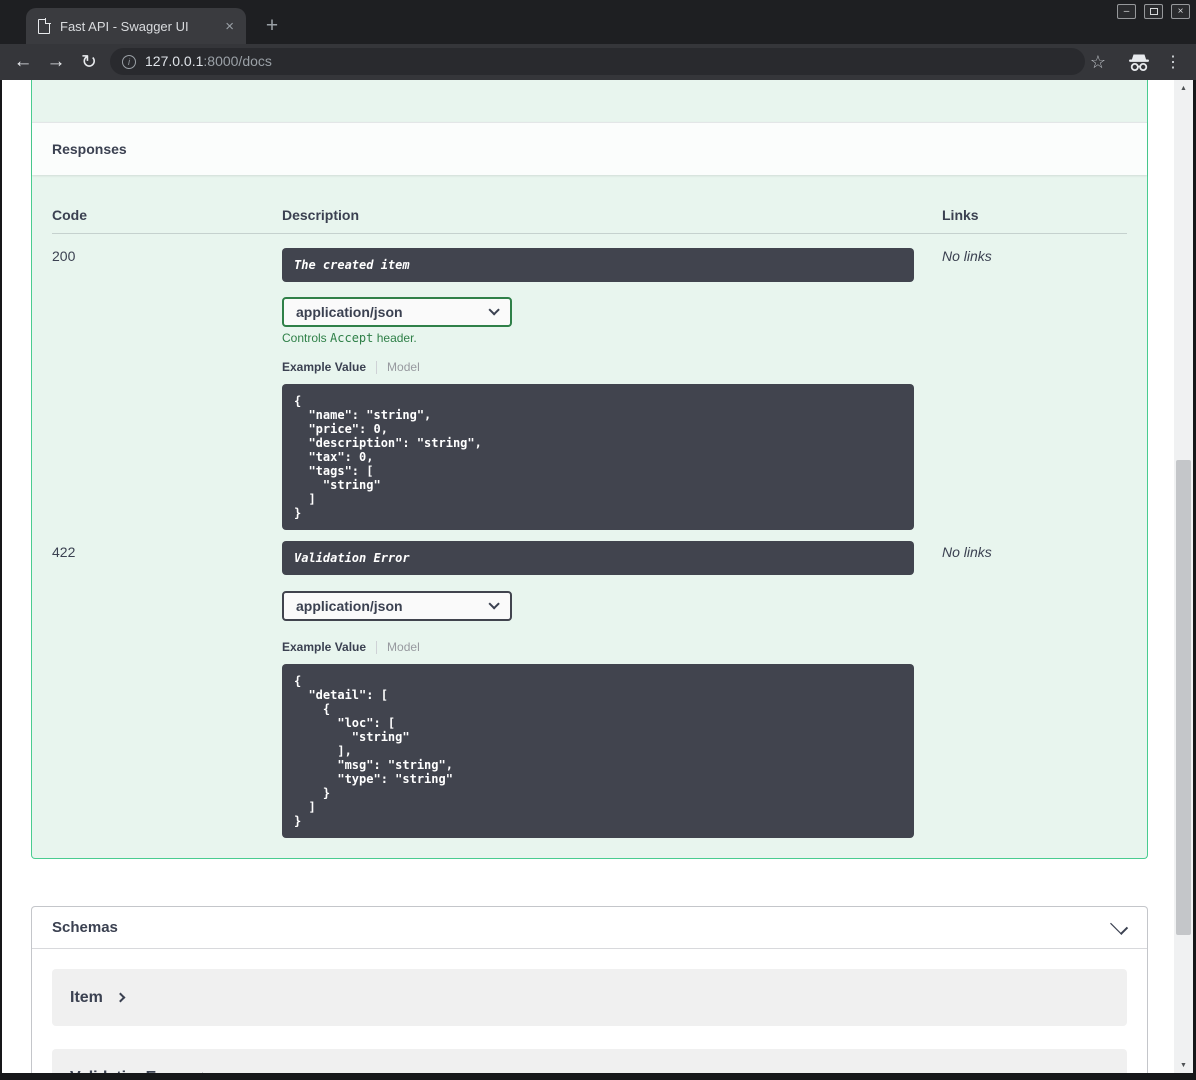  I want to click on chevron-right-icon, so click(120, 997).